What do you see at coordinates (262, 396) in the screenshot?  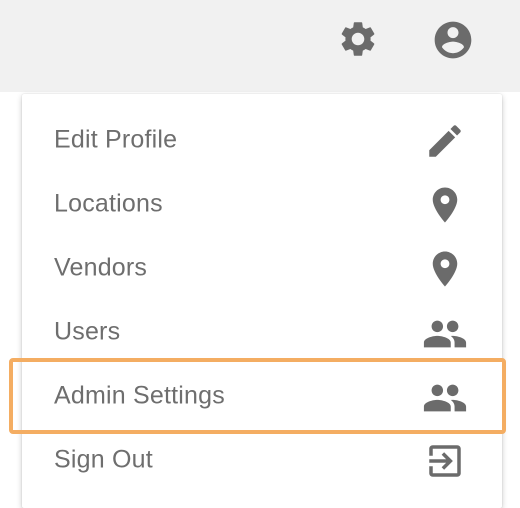 I see `menu-item-admin-settings: Admin Settings` at bounding box center [262, 396].